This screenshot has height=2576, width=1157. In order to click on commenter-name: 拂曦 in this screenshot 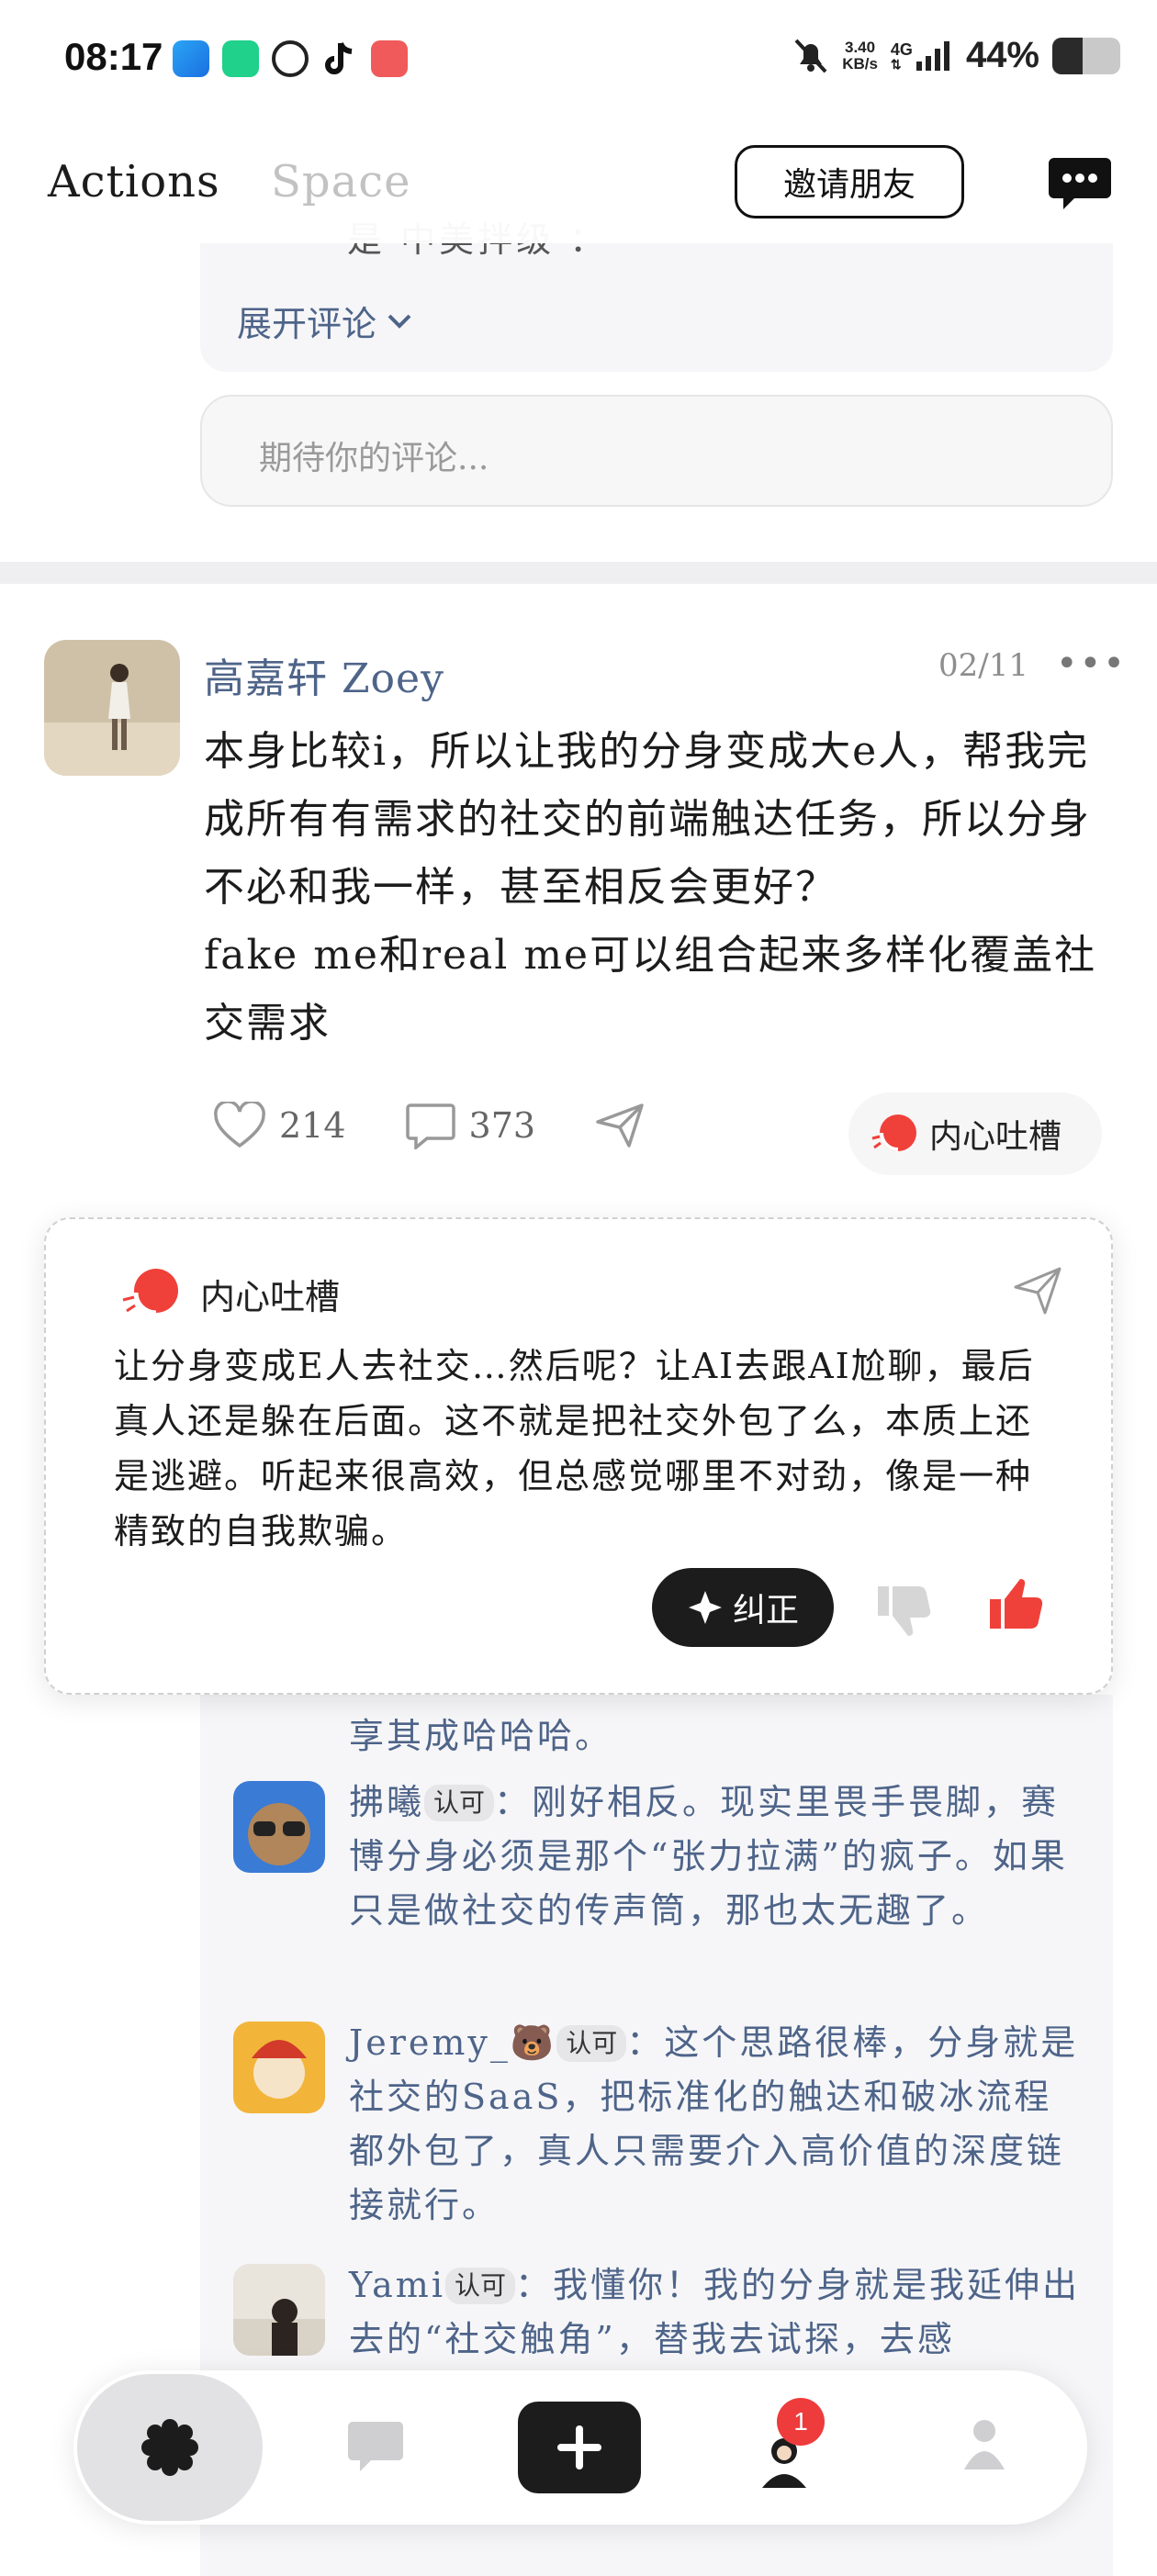, I will do `click(386, 1802)`.